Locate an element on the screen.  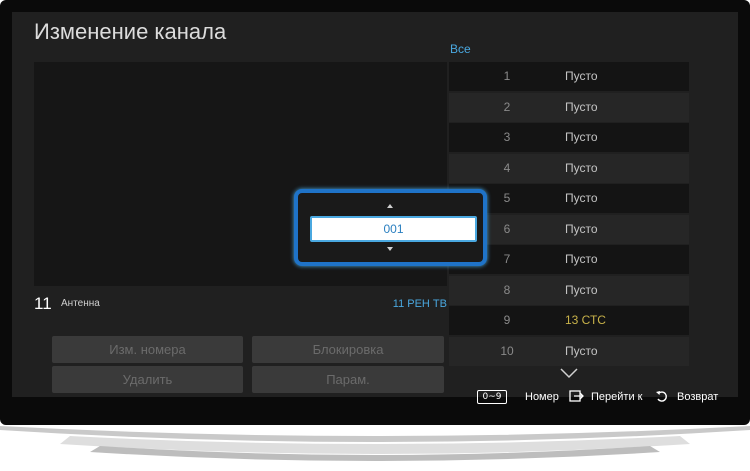
page-title: Изменение канала is located at coordinates (130, 31).